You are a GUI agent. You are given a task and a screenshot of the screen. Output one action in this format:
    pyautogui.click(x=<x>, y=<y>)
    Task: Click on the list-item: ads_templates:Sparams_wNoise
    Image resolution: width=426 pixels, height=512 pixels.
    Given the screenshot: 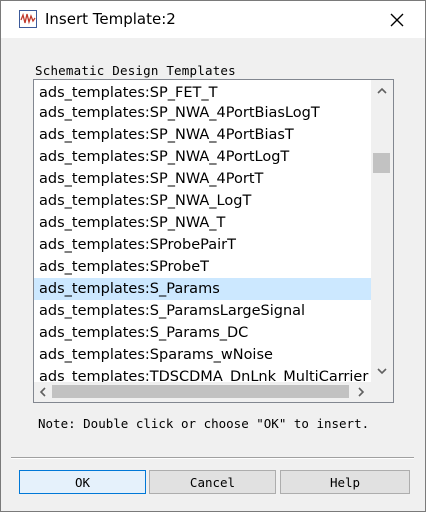 What is the action you would take?
    pyautogui.click(x=202, y=355)
    